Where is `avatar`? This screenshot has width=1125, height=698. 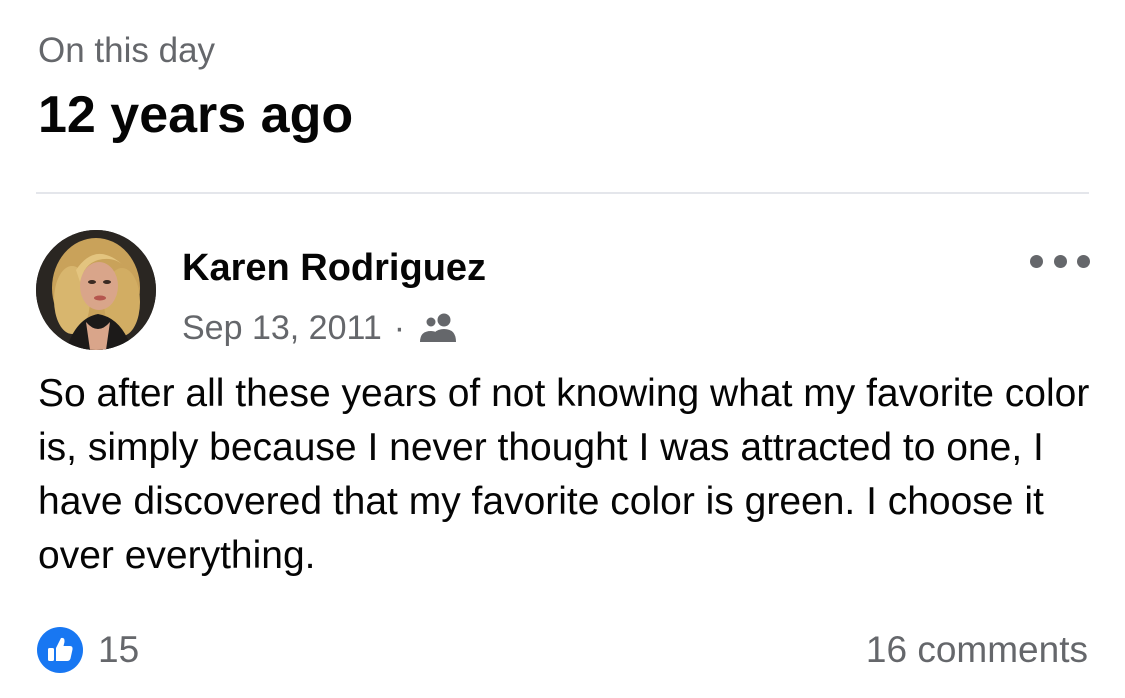
avatar is located at coordinates (96, 290).